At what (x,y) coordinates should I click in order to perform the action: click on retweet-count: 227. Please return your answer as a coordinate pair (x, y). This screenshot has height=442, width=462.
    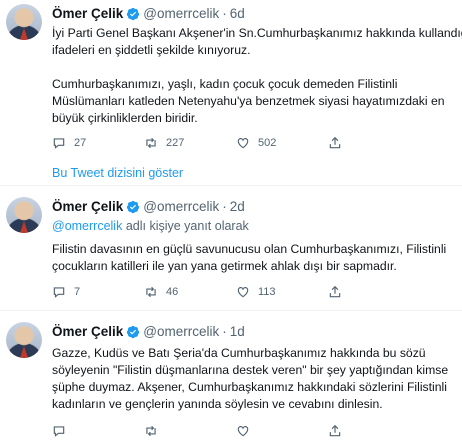
    Looking at the image, I should click on (175, 143).